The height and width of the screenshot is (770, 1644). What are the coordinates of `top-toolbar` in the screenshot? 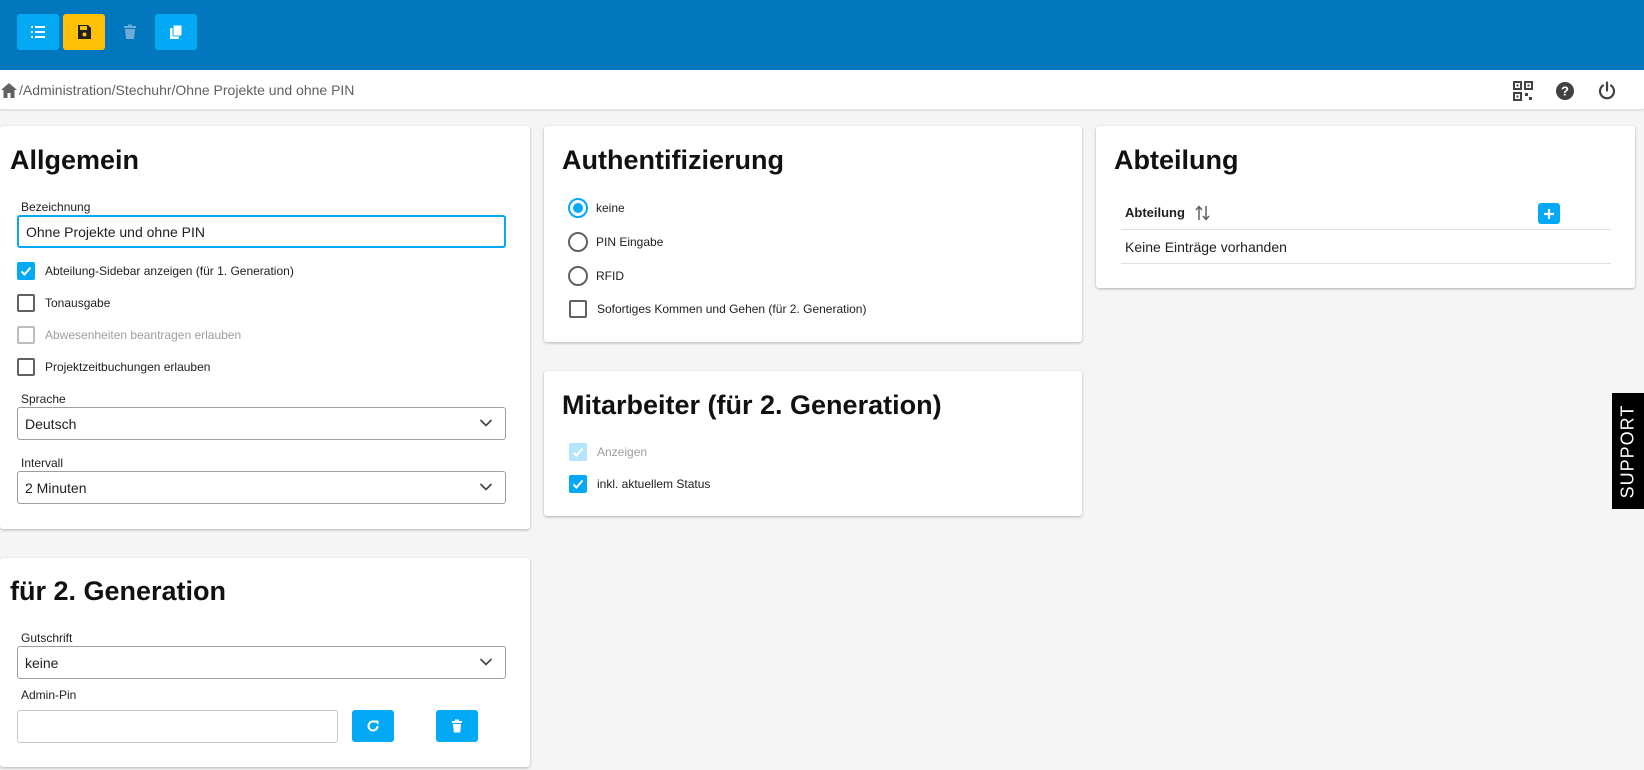 It's located at (822, 35).